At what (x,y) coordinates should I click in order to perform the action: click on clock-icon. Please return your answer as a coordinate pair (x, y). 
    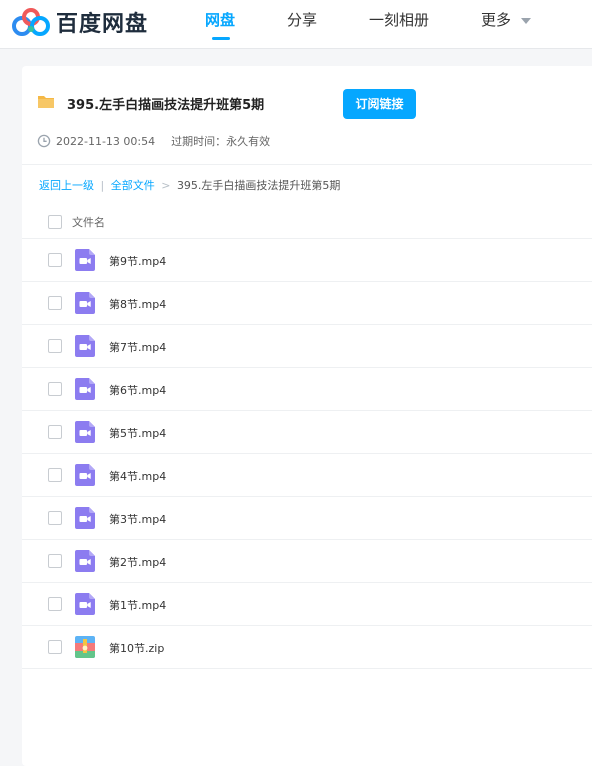
    Looking at the image, I should click on (44, 141).